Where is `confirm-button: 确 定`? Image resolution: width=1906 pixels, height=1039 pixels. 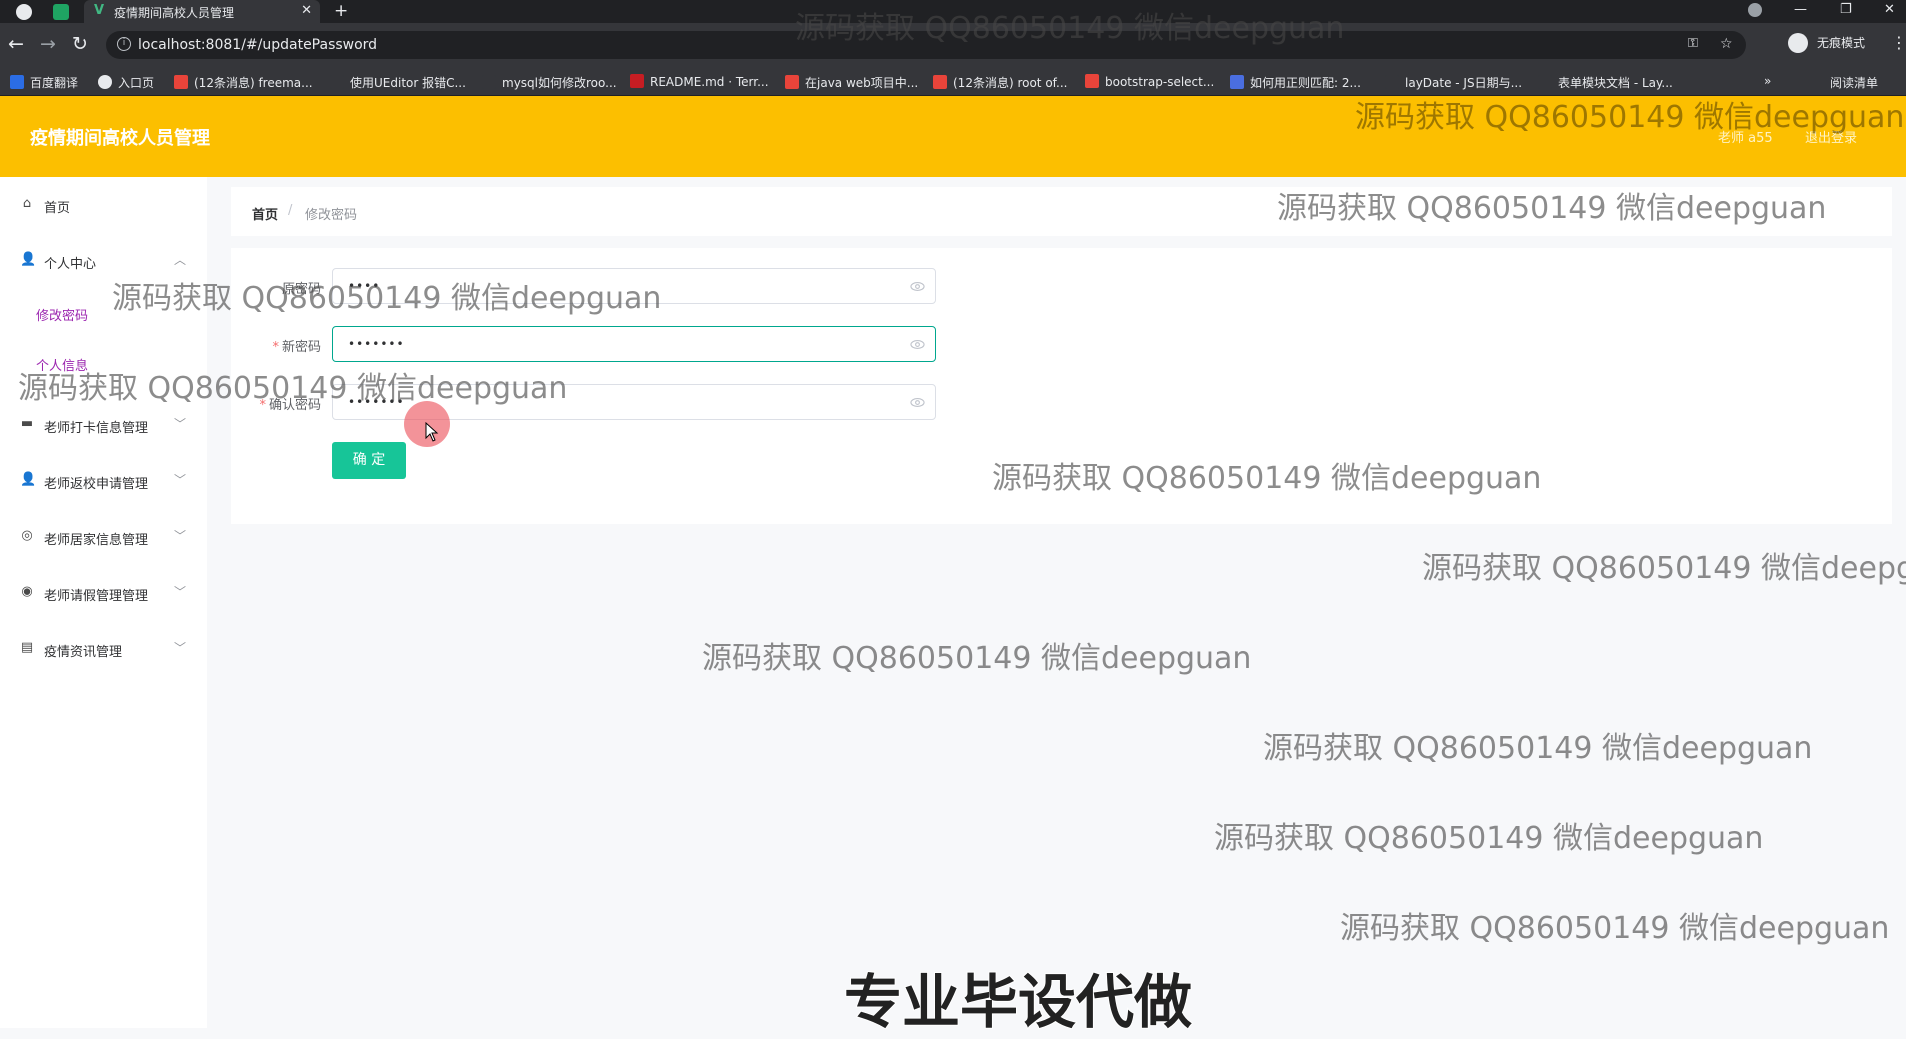
confirm-button: 确 定 is located at coordinates (369, 460).